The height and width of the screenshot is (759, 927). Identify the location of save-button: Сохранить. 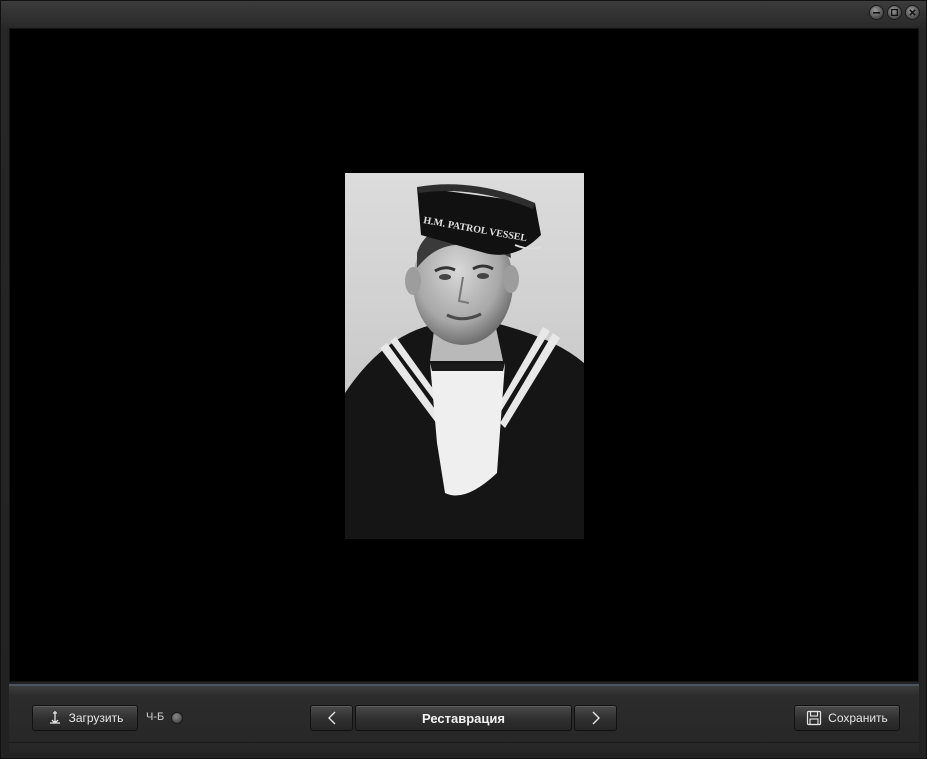
(847, 718).